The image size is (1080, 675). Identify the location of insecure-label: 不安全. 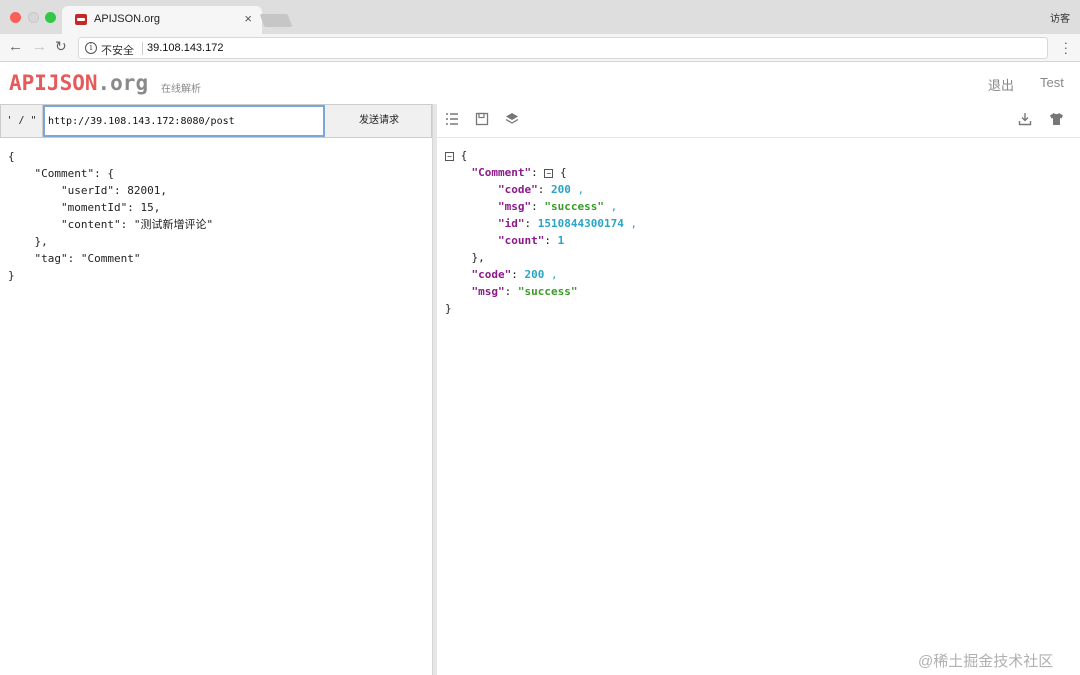
(117, 51).